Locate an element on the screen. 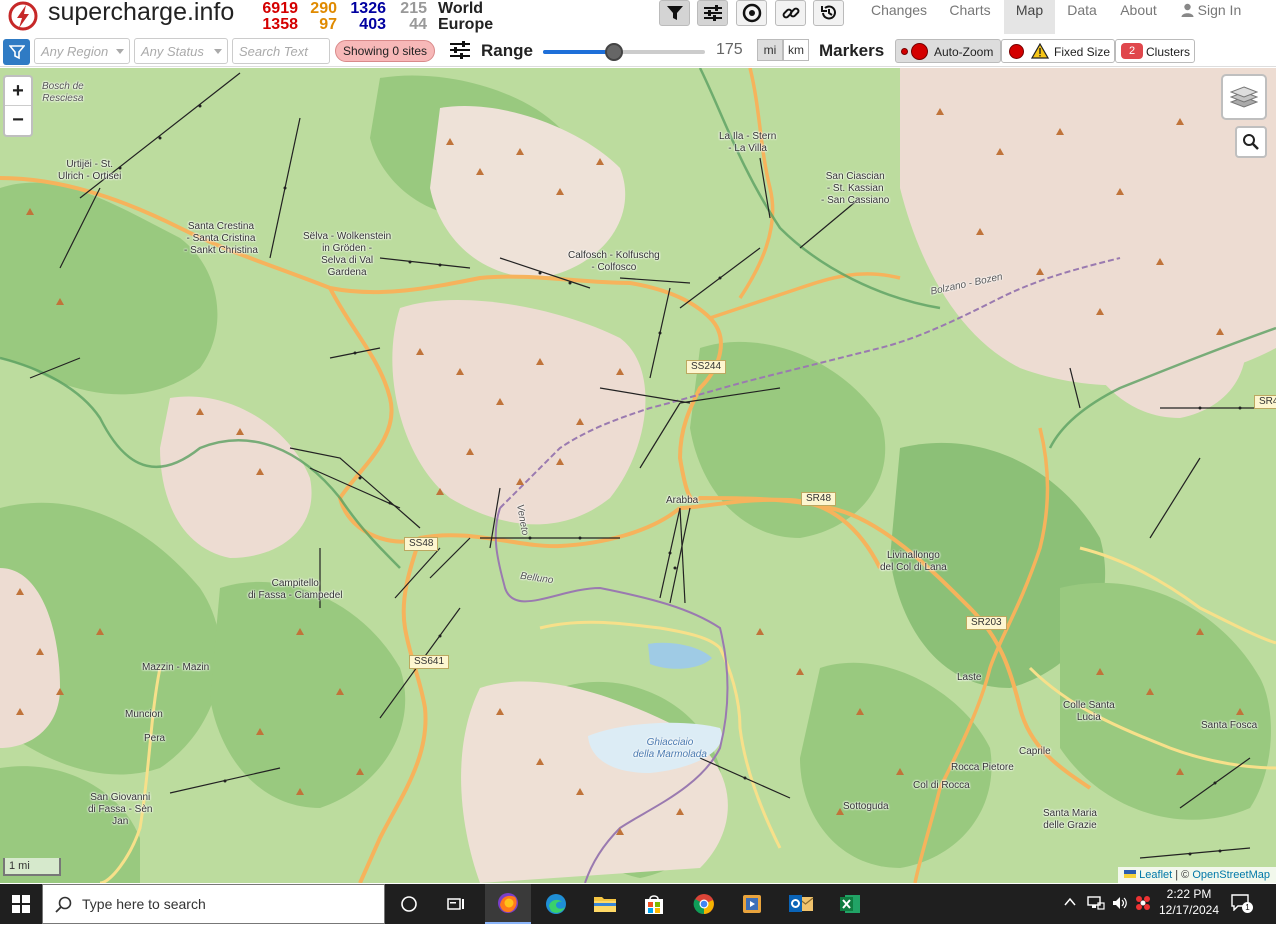 The image size is (1276, 931). chevron-up-icon is located at coordinates (1070, 902).